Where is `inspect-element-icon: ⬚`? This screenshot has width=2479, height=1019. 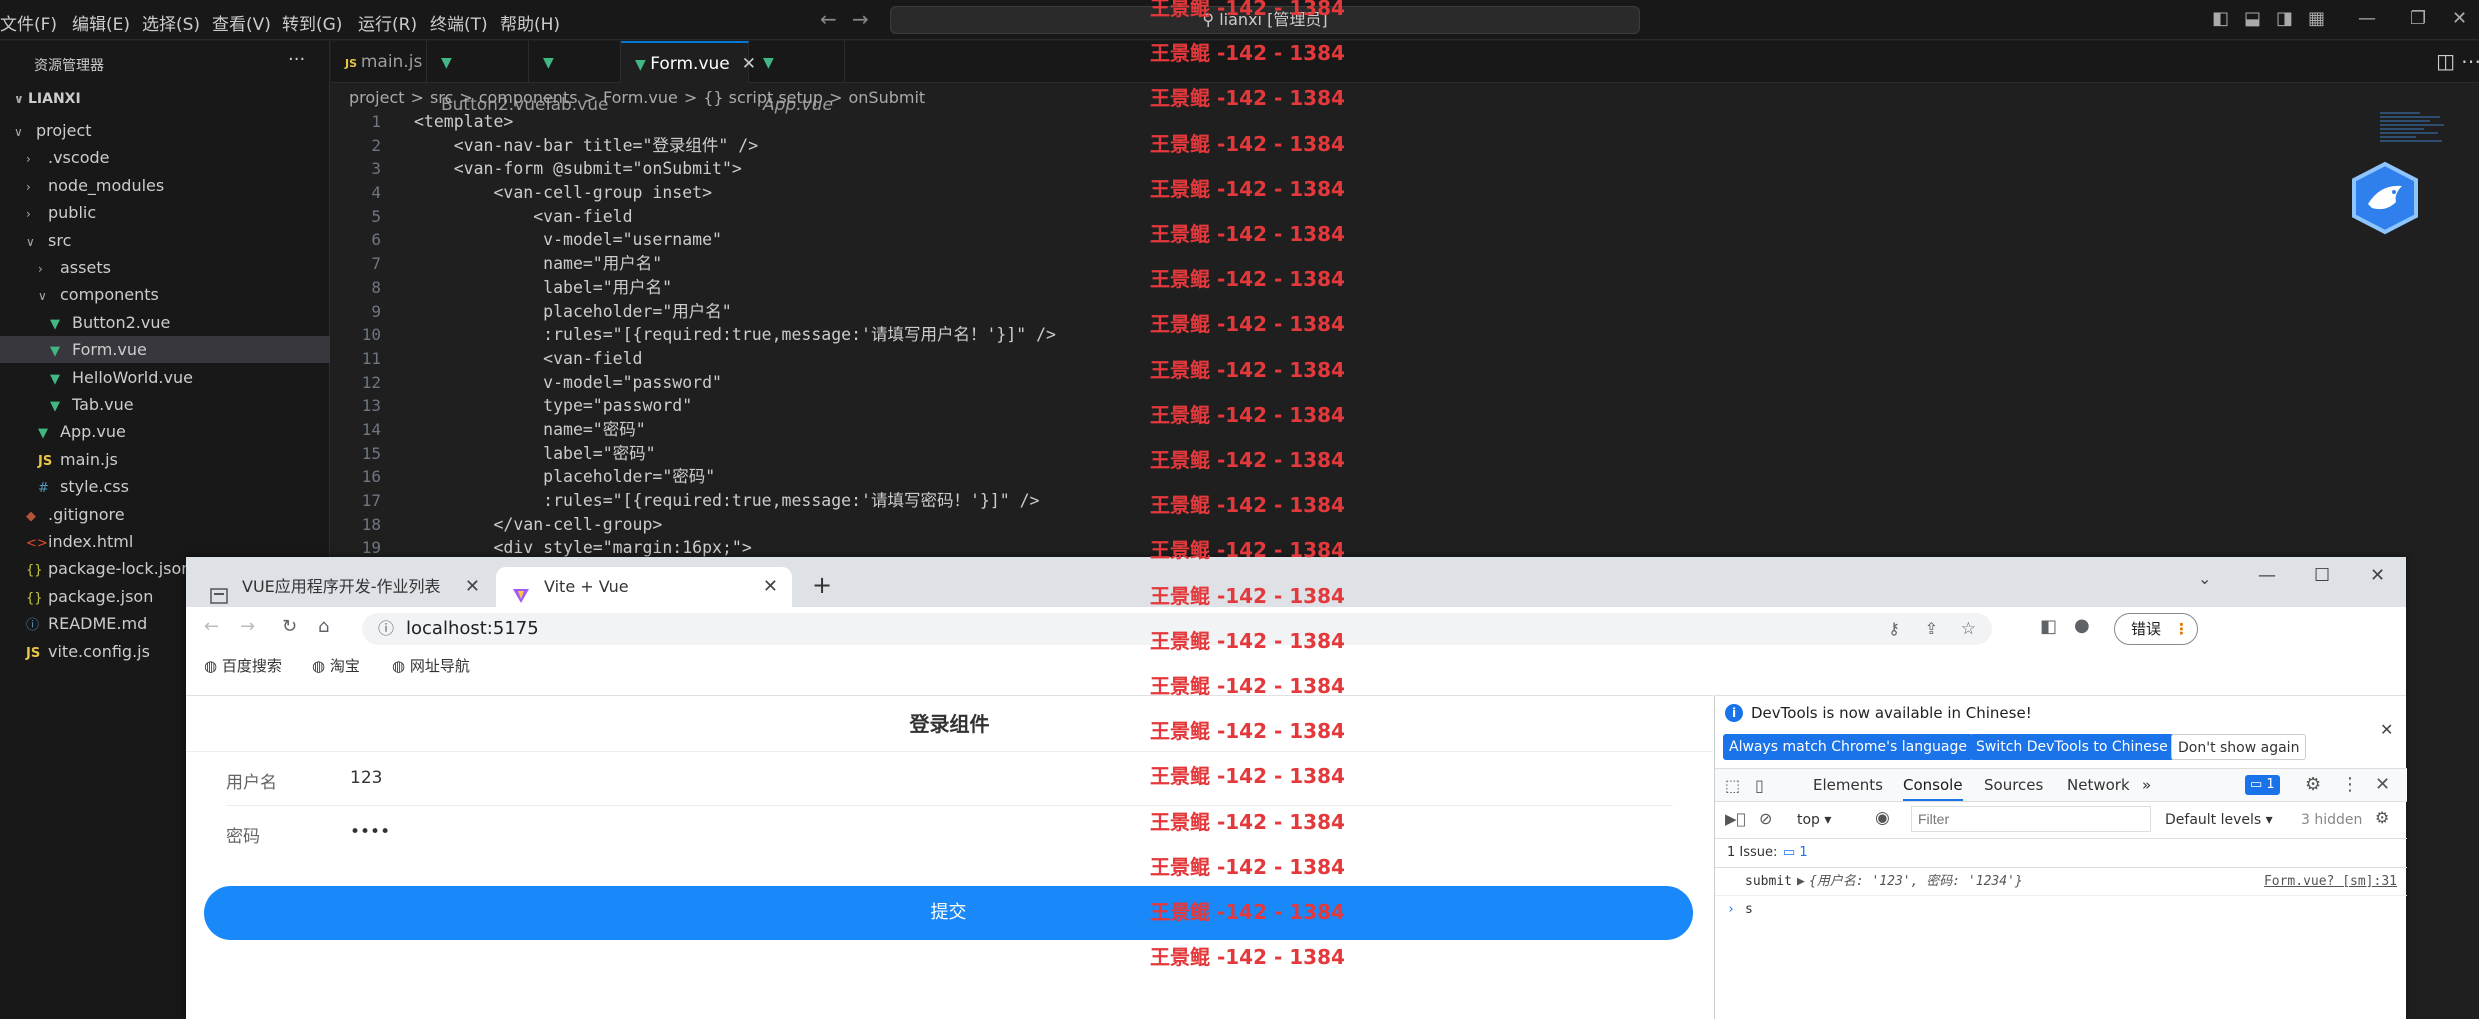 inspect-element-icon: ⬚ is located at coordinates (1732, 785).